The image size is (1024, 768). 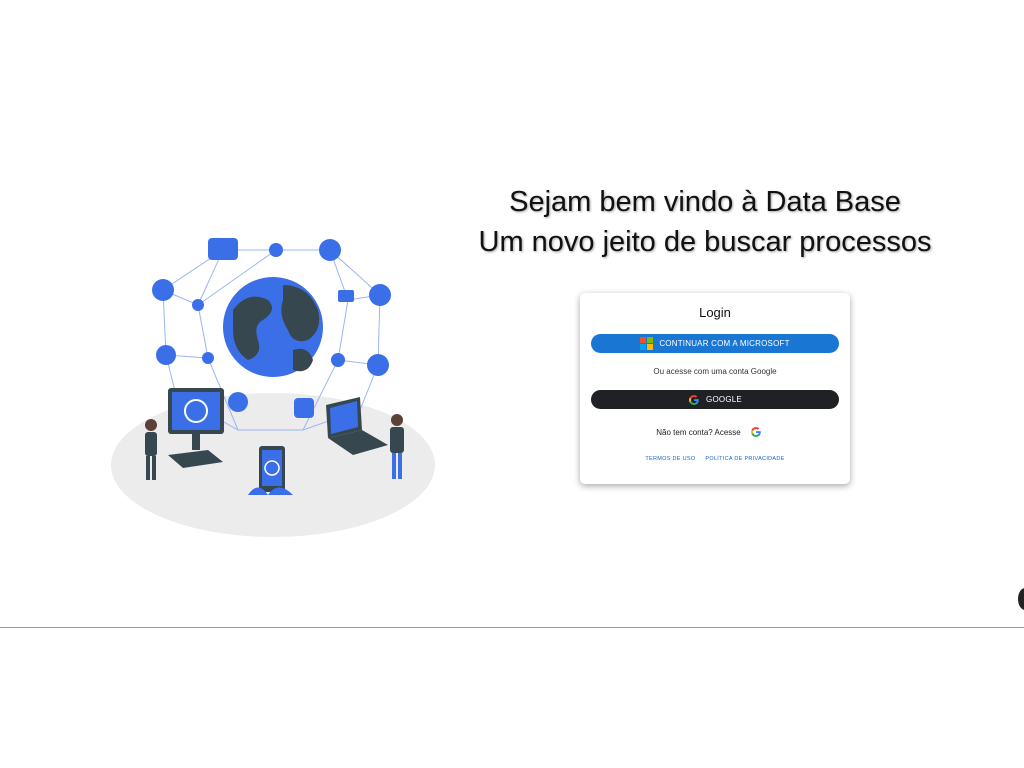 I want to click on google-button-label: GOOGLE, so click(x=724, y=399).